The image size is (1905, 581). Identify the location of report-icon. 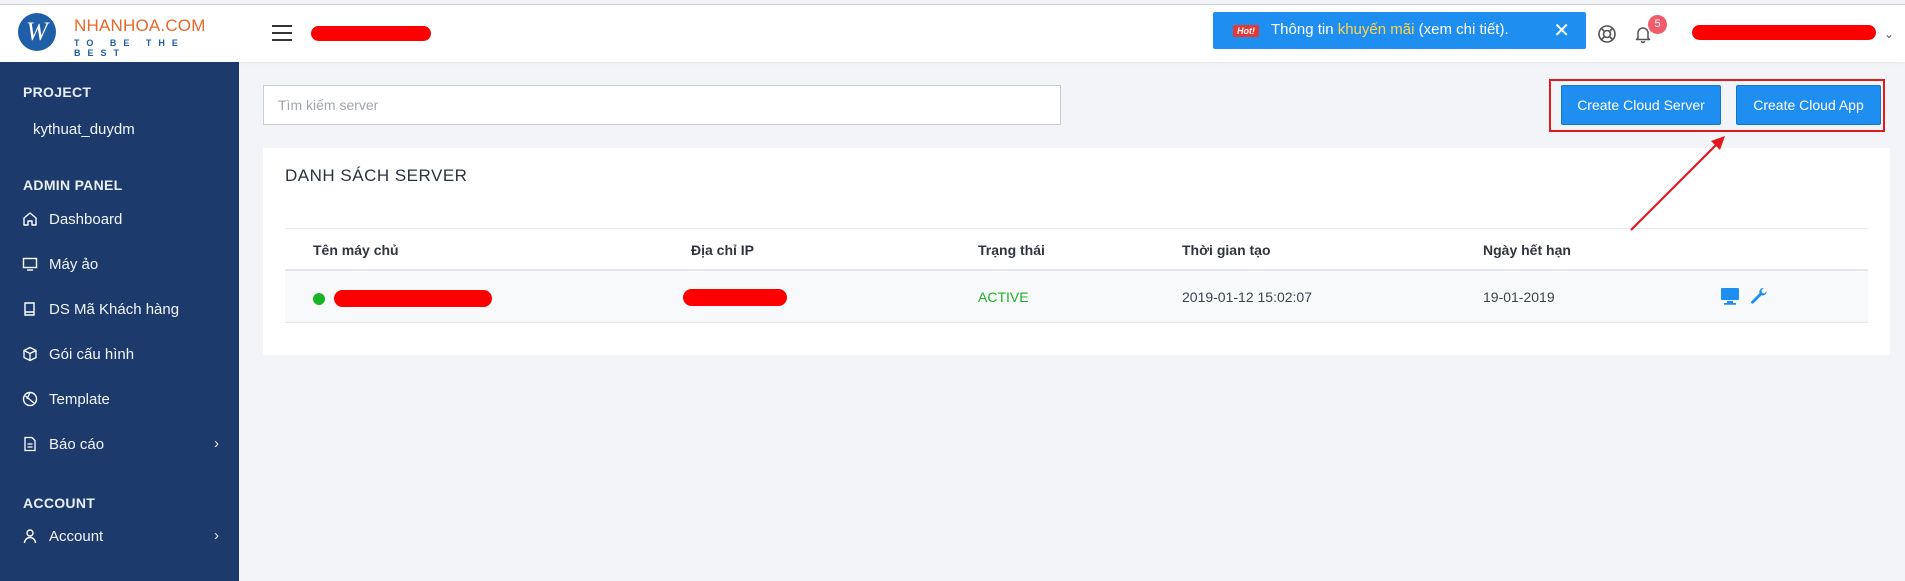
(30, 444).